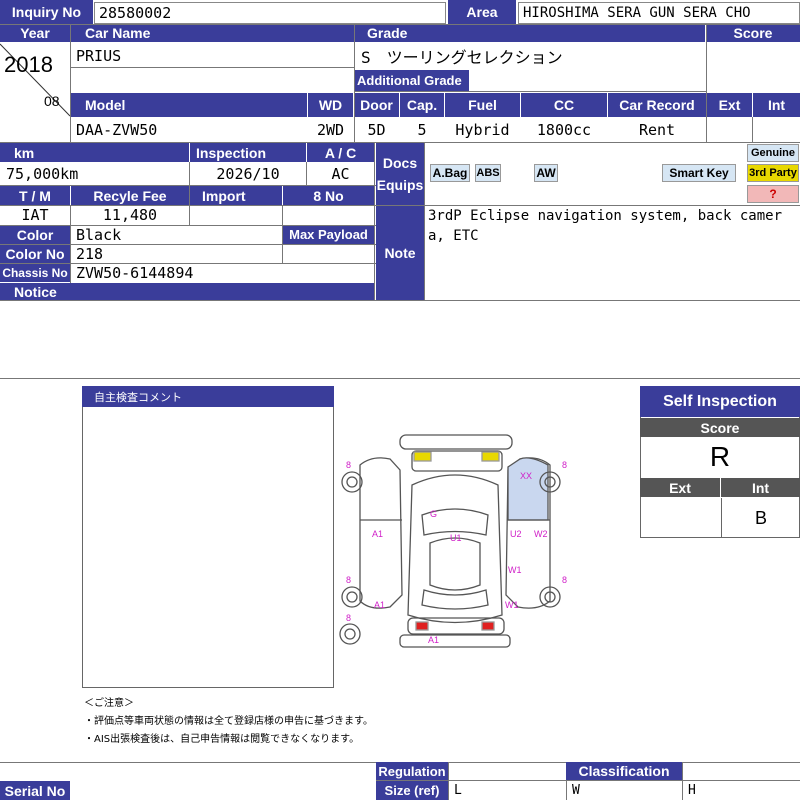 The height and width of the screenshot is (800, 800). Describe the element at coordinates (400, 174) in the screenshot. I see `docs-equips-header: Docs Equips` at that location.